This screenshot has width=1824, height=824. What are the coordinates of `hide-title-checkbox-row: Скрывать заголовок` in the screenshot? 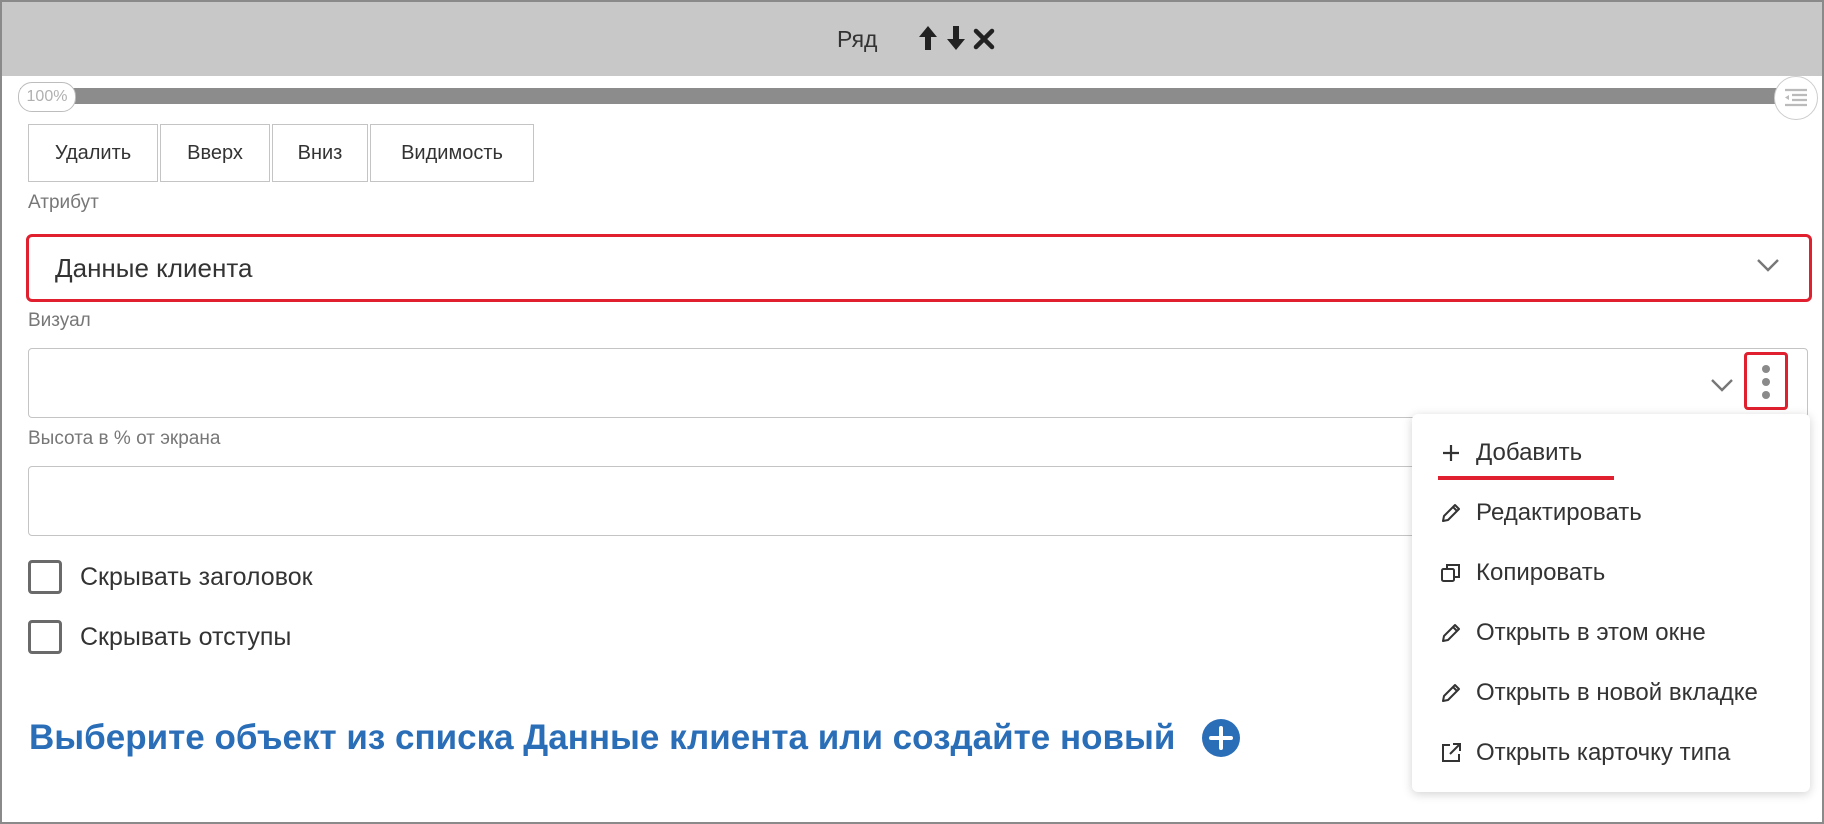 It's located at (170, 577).